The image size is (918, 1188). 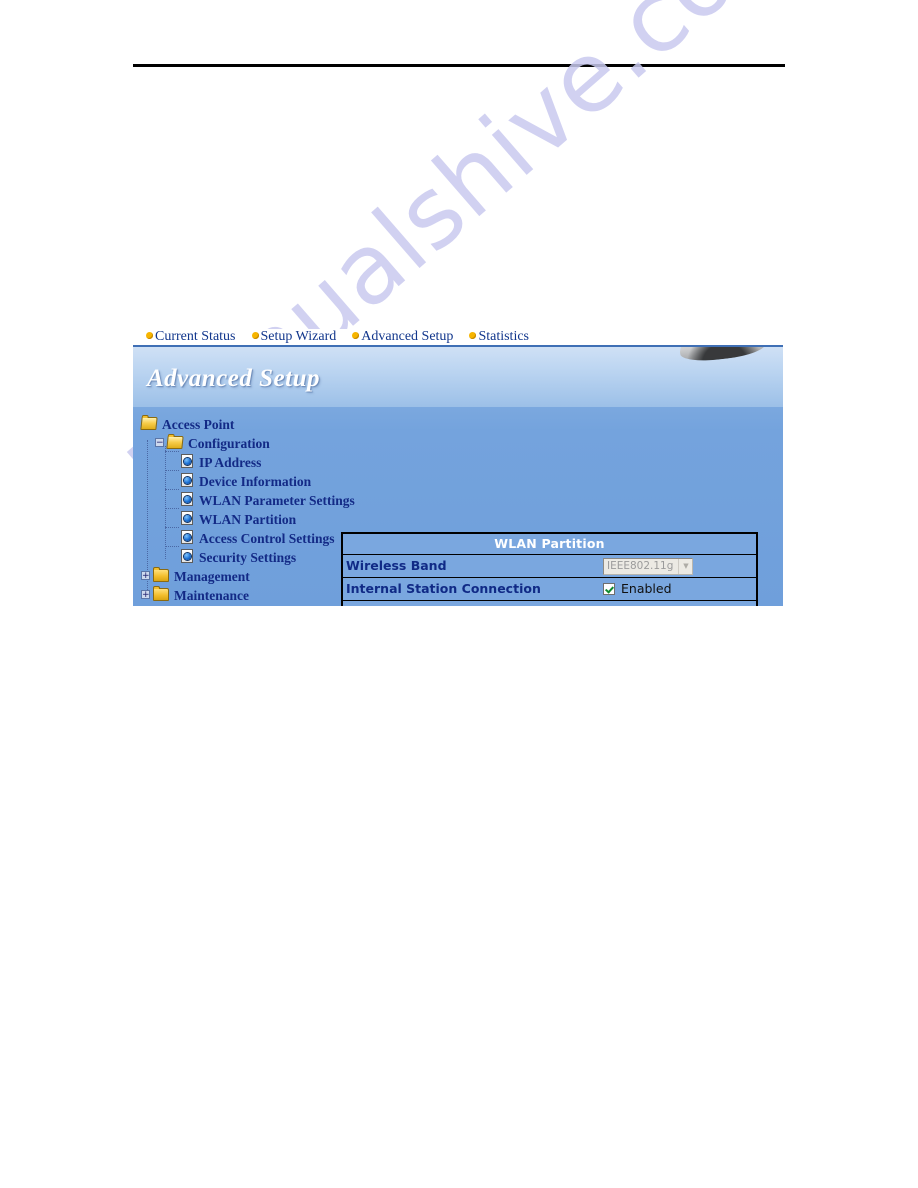 I want to click on internal-station-connection-checkbox, so click(x=609, y=589).